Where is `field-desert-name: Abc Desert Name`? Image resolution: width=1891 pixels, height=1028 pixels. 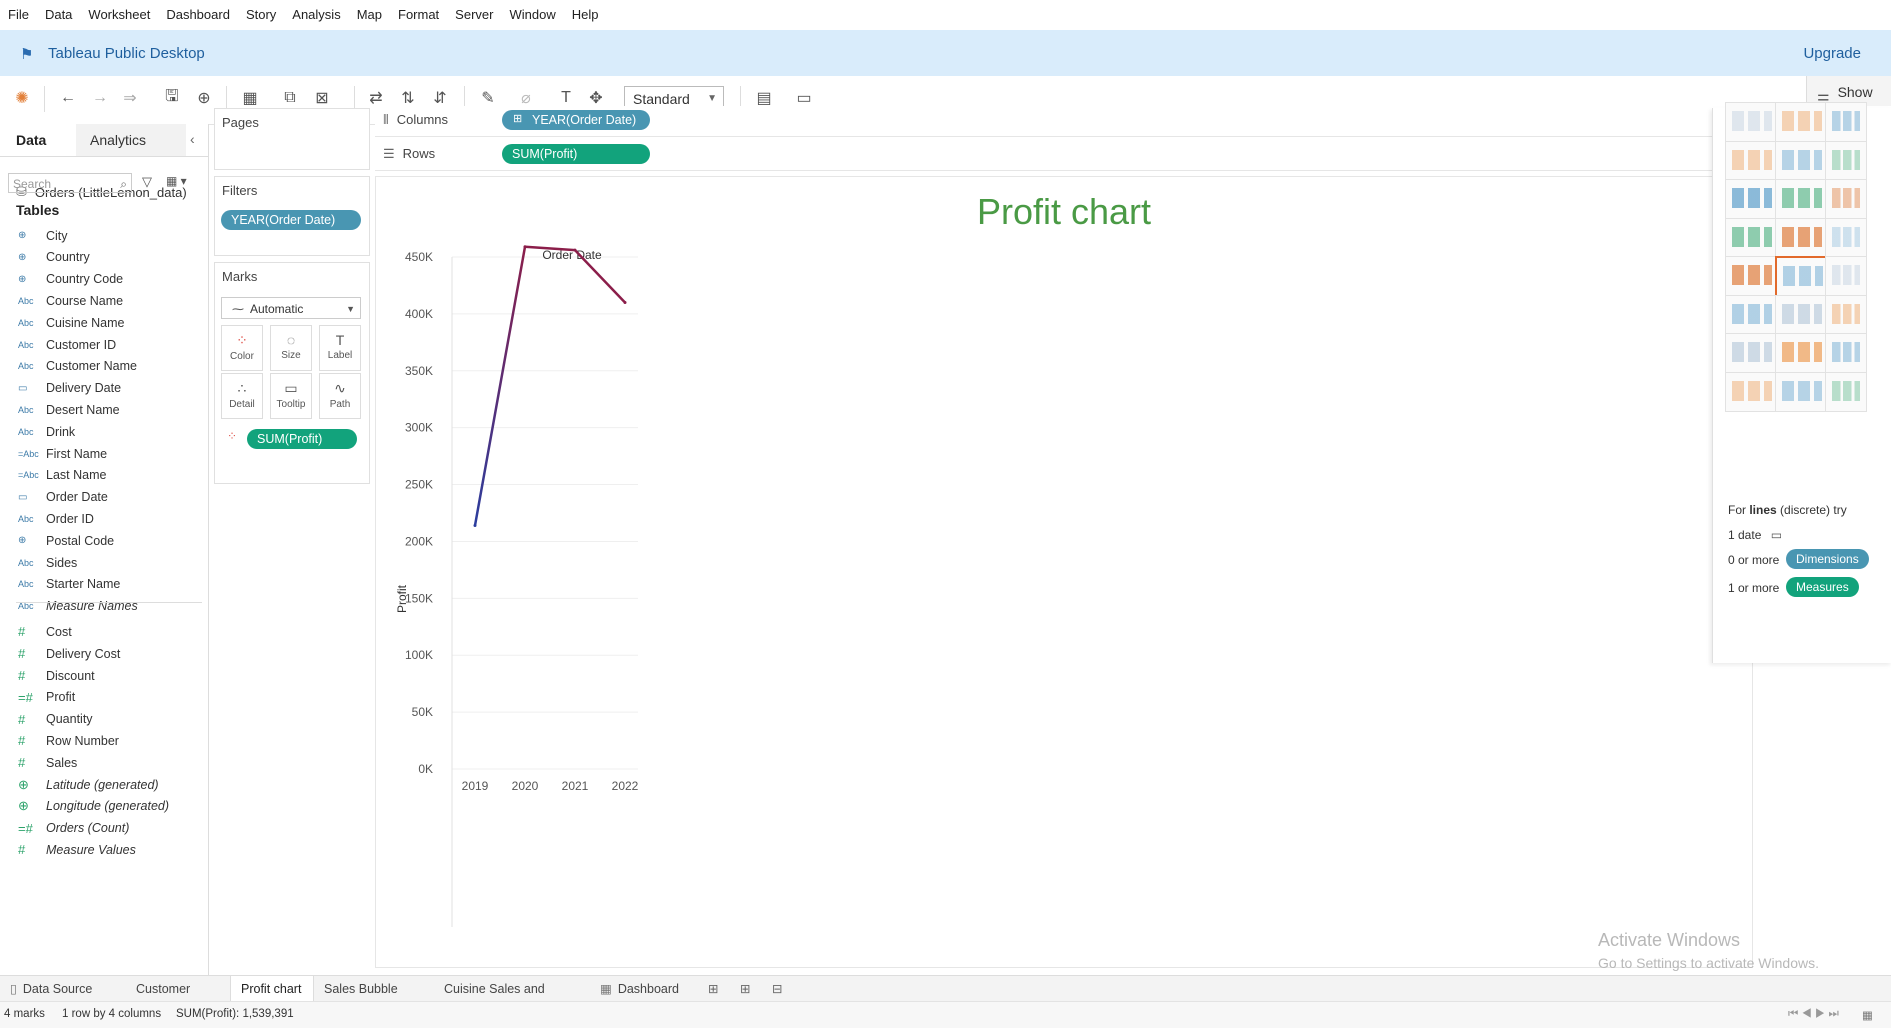
field-desert-name: Abc Desert Name is located at coordinates (104, 409).